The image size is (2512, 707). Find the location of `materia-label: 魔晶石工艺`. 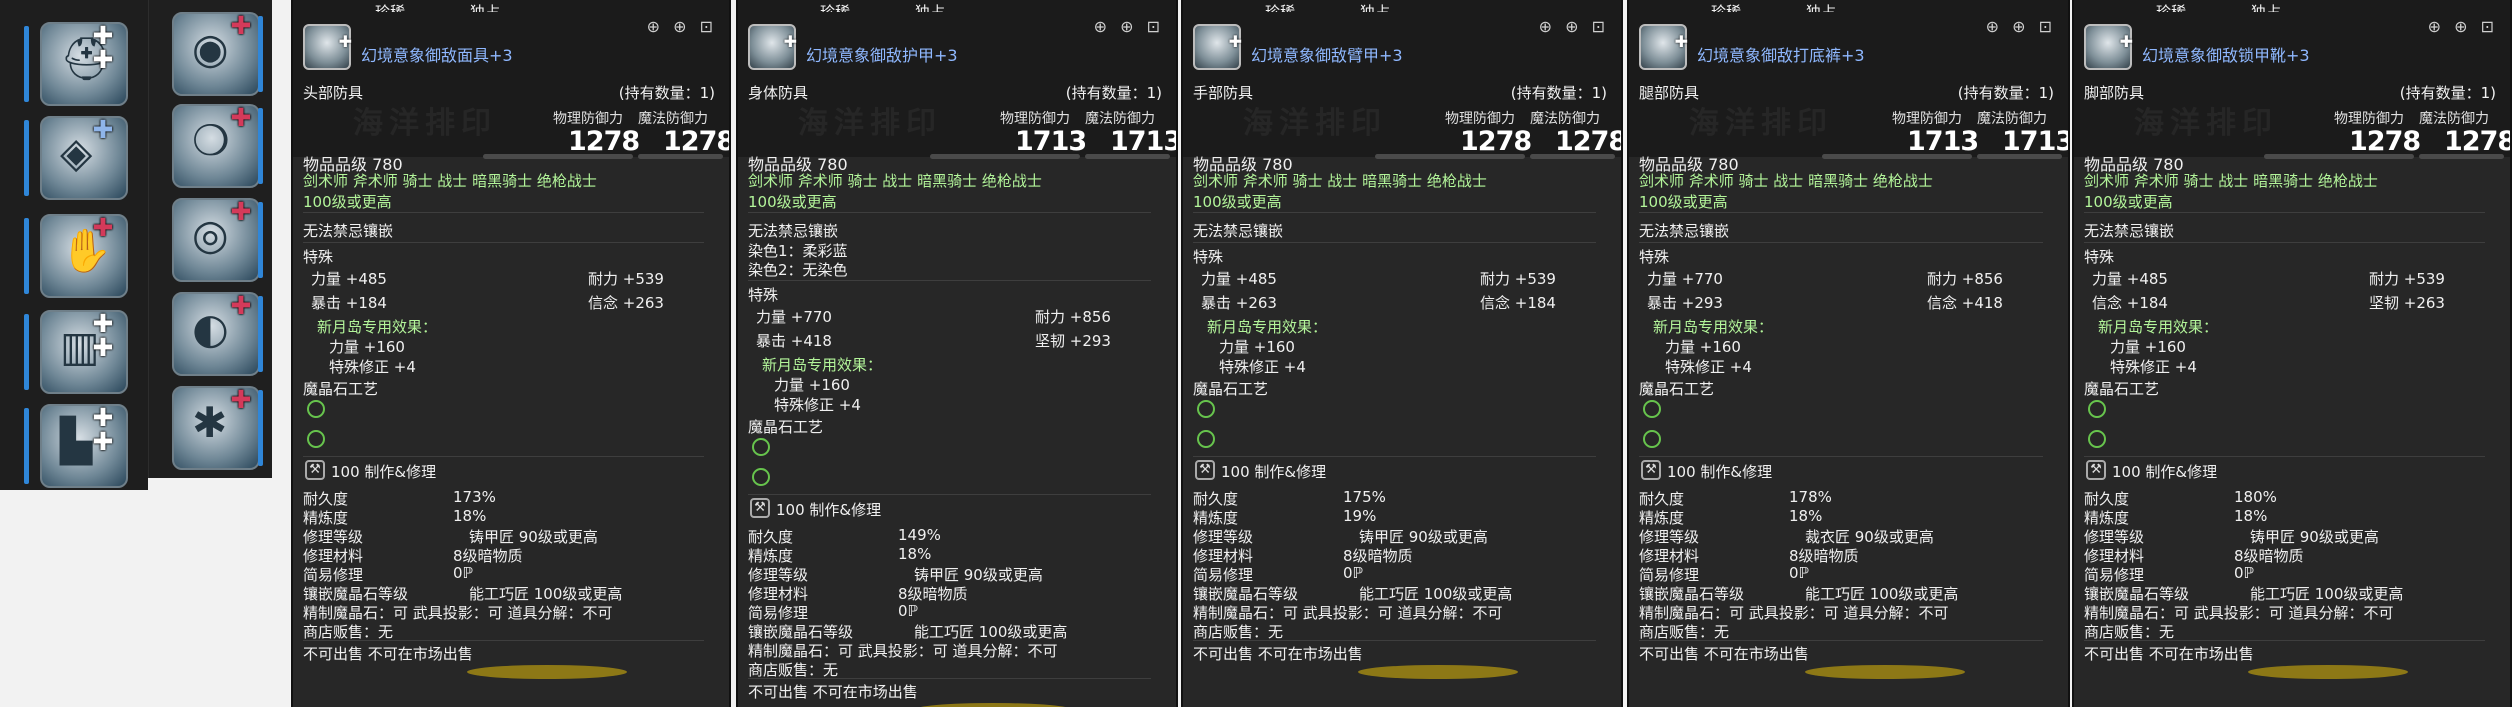

materia-label: 魔晶石工艺 is located at coordinates (1677, 389).